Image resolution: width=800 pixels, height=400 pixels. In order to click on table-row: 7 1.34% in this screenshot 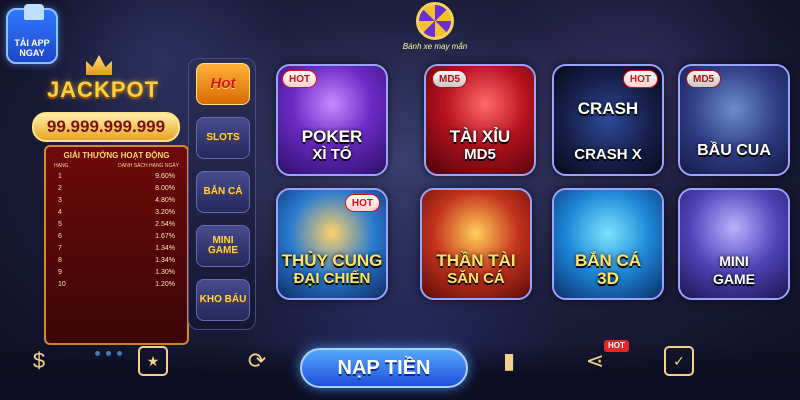, I will do `click(116, 249)`.